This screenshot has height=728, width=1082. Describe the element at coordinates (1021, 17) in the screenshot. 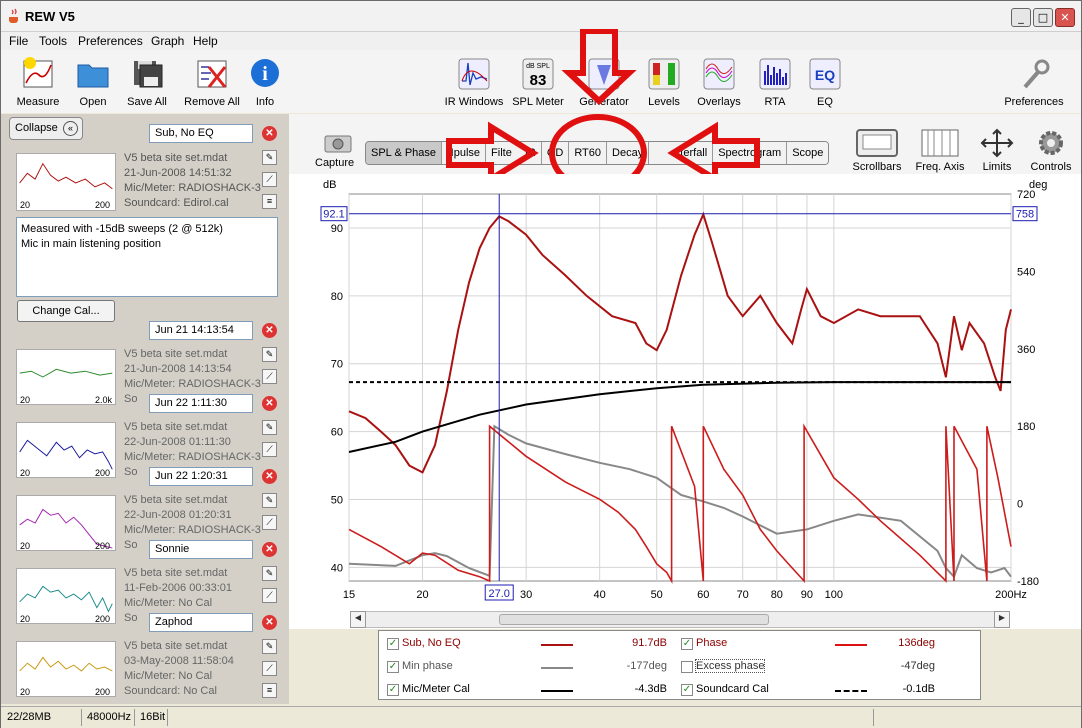

I see `minimize-button: _` at that location.